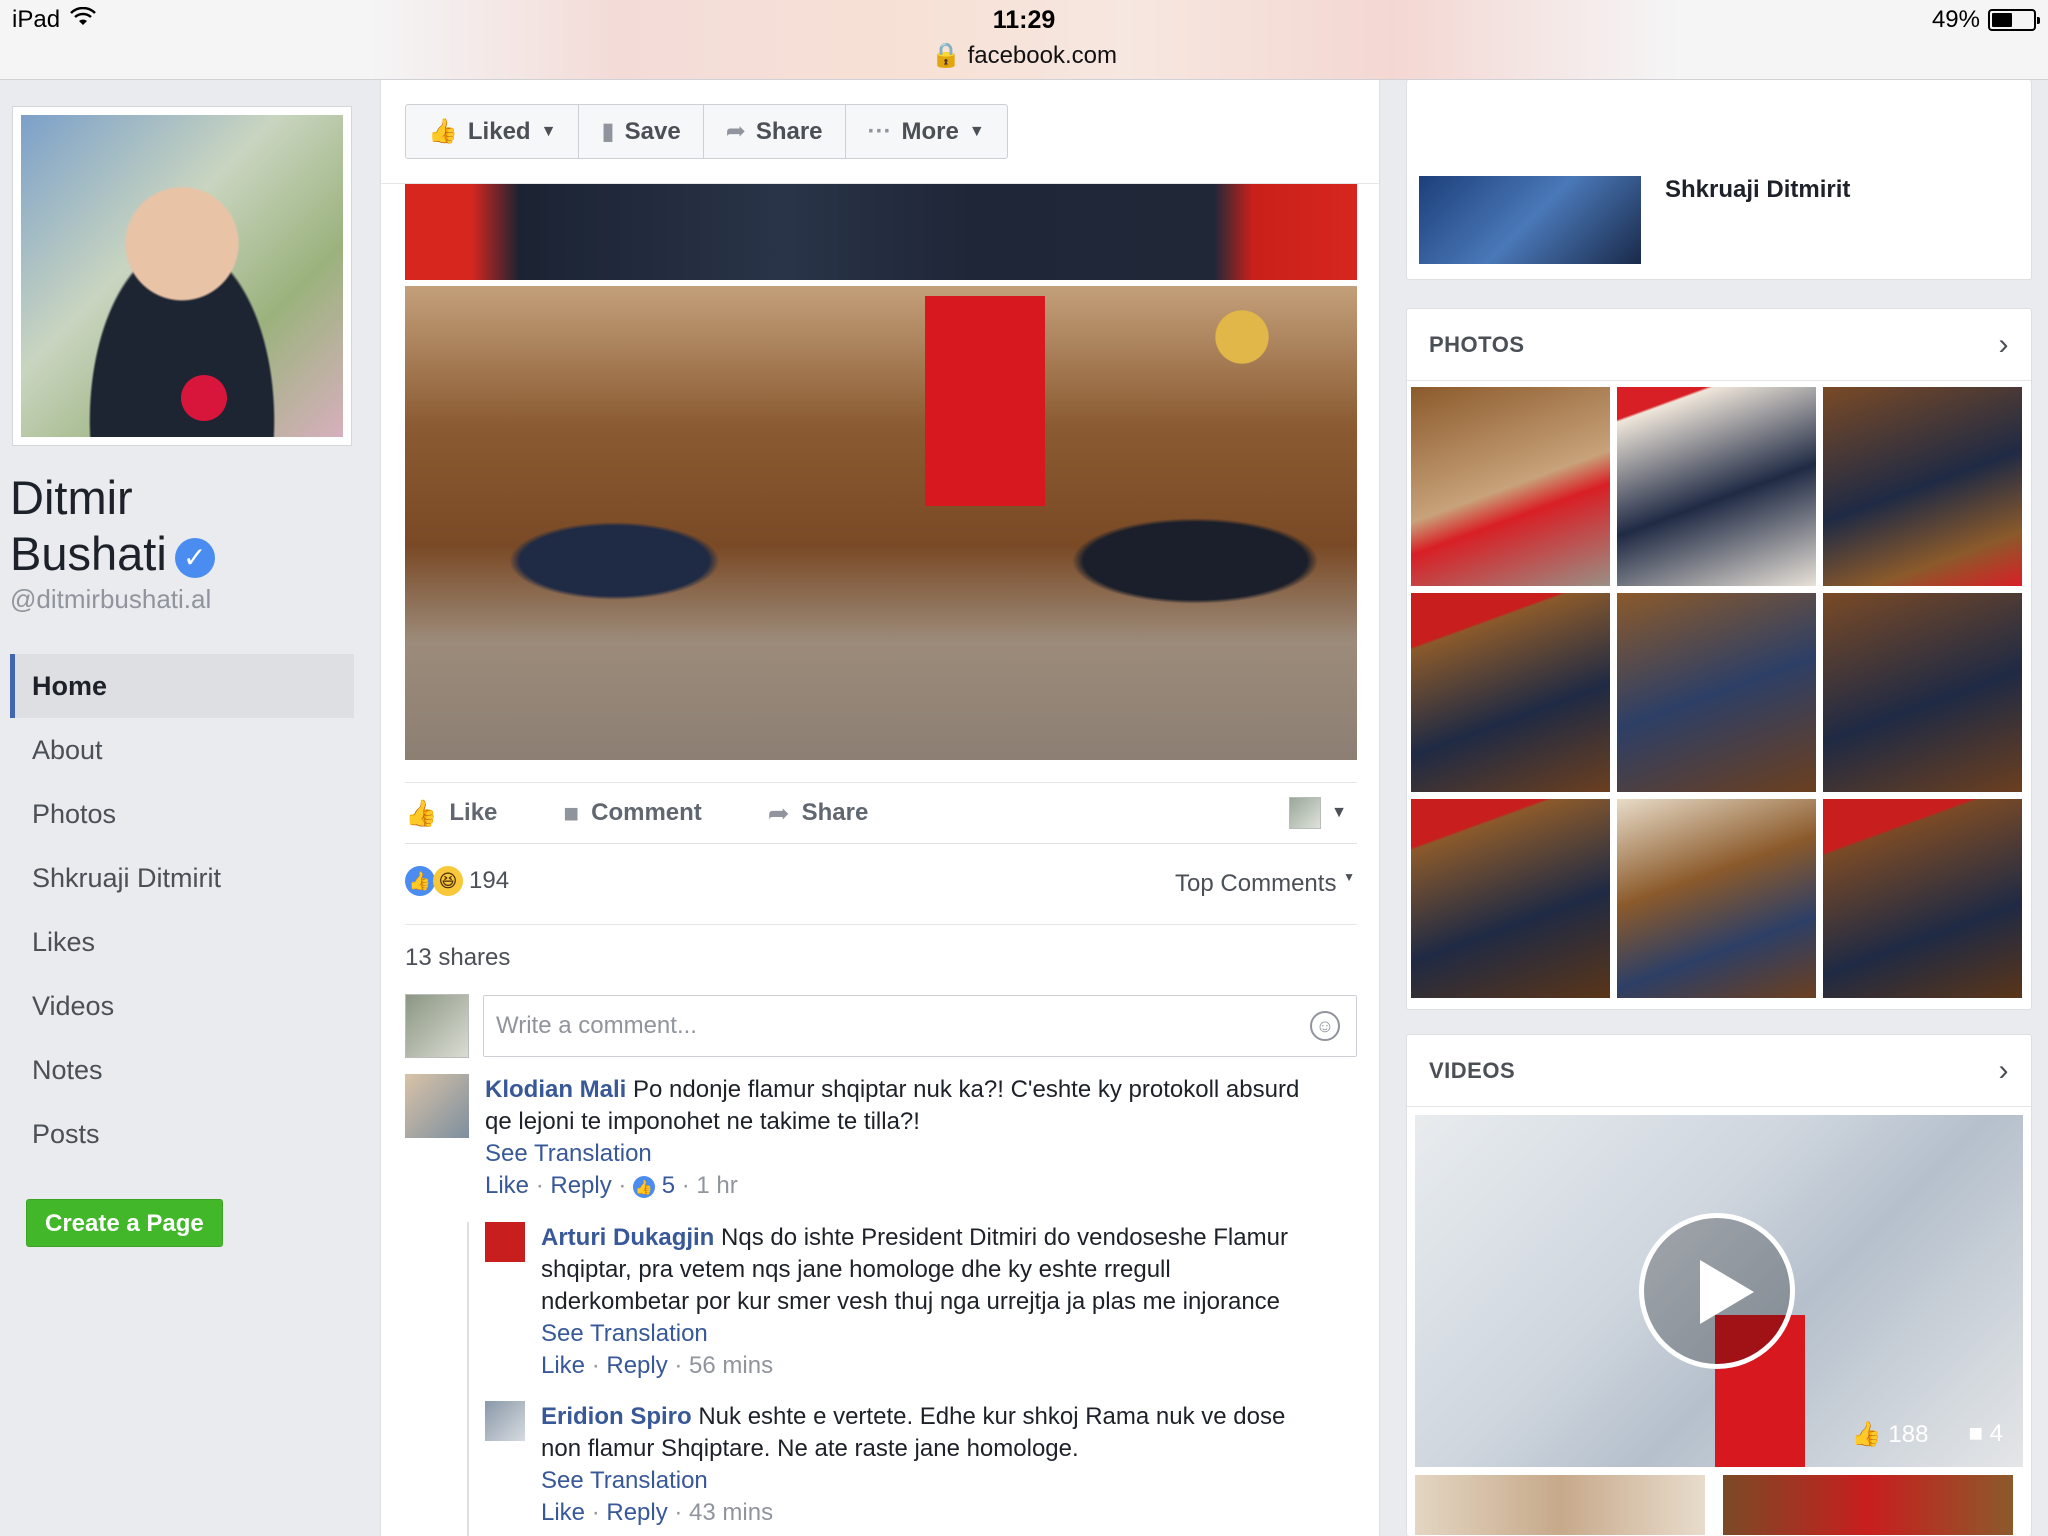 The width and height of the screenshot is (2048, 1536). Describe the element at coordinates (182, 686) in the screenshot. I see `nav-item-home: Home` at that location.